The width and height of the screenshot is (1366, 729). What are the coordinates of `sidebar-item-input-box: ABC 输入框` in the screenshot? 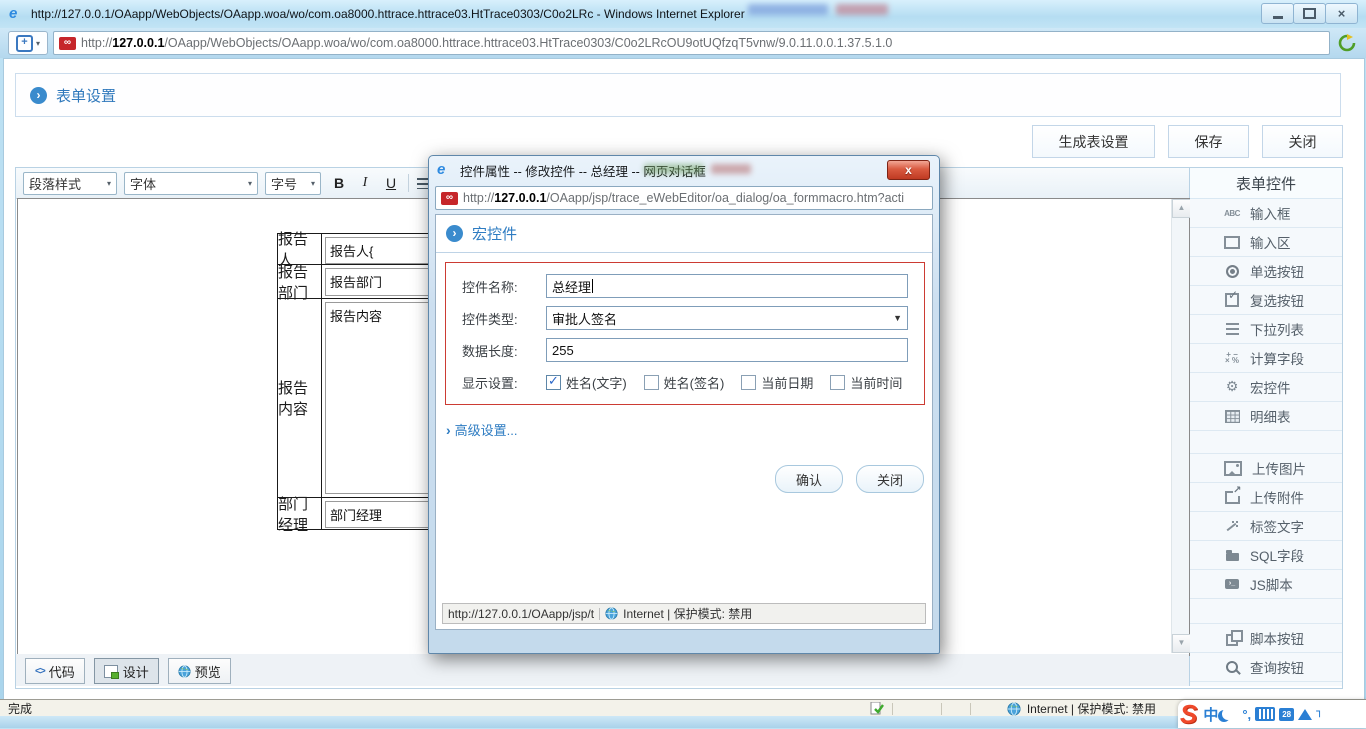 It's located at (1266, 213).